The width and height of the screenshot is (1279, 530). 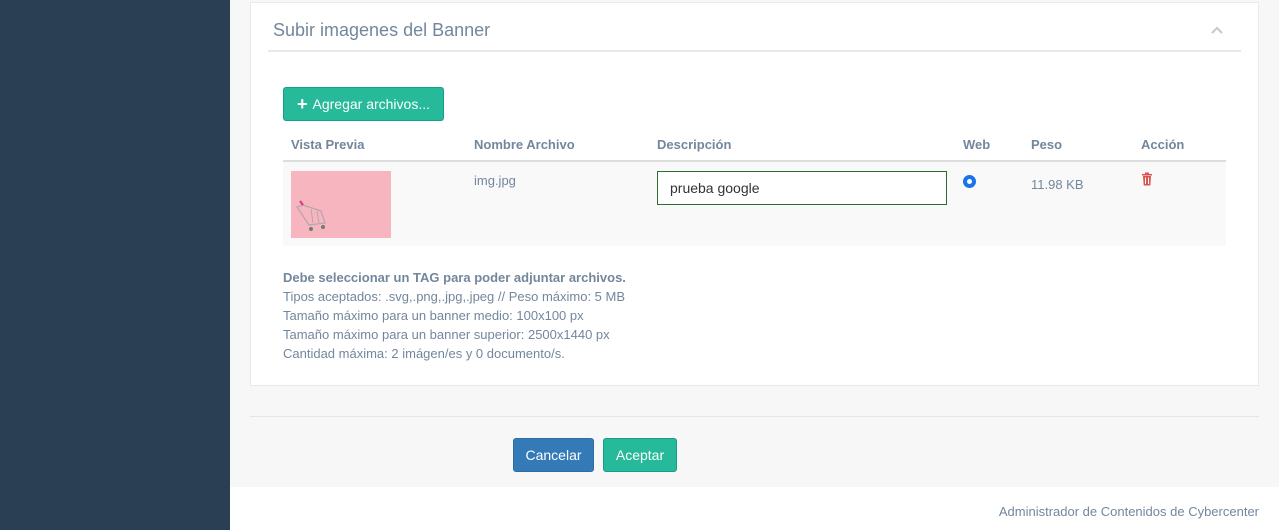 What do you see at coordinates (382, 30) in the screenshot?
I see `panel-title: Subir imagenes del Banner` at bounding box center [382, 30].